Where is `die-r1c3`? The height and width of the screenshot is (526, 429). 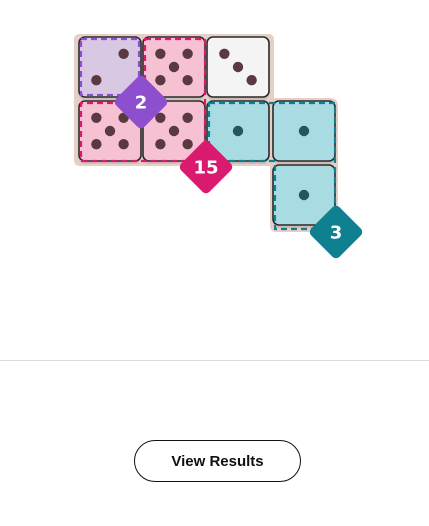
die-r1c3 is located at coordinates (238, 68).